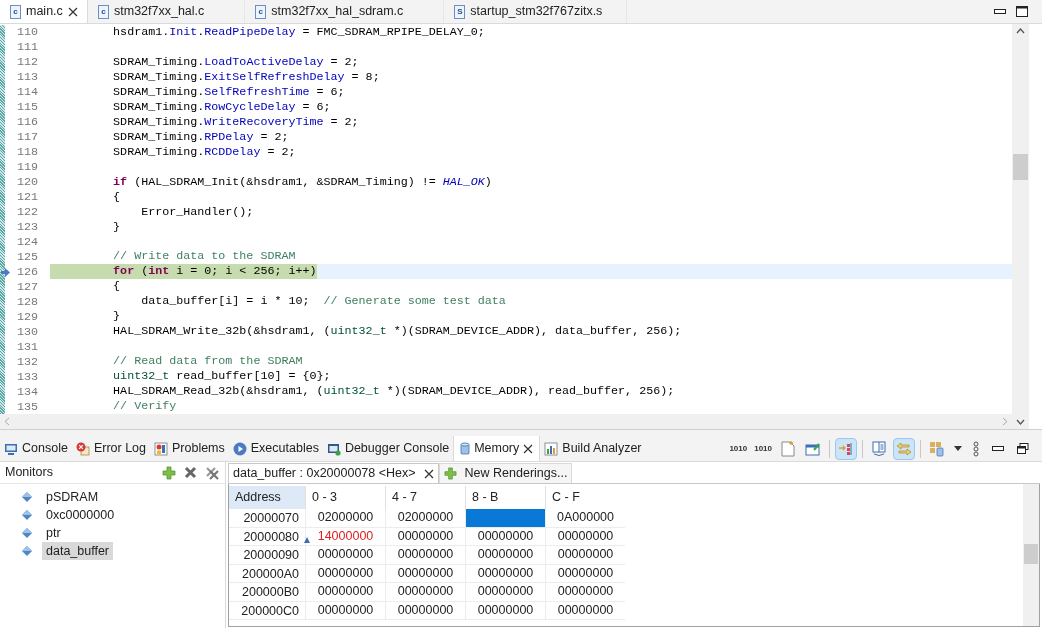 The image size is (1042, 628). What do you see at coordinates (1022, 11) in the screenshot?
I see `maximize-icon` at bounding box center [1022, 11].